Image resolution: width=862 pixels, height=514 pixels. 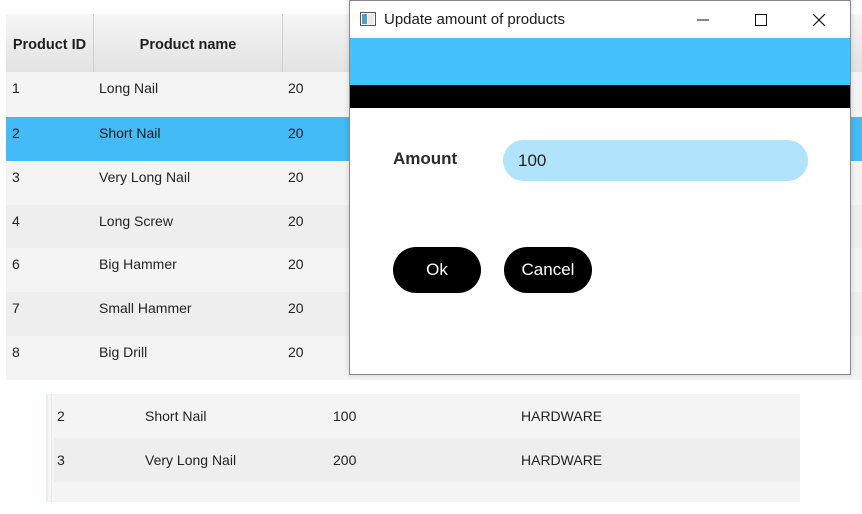 I want to click on cell-id: 4, so click(x=16, y=221).